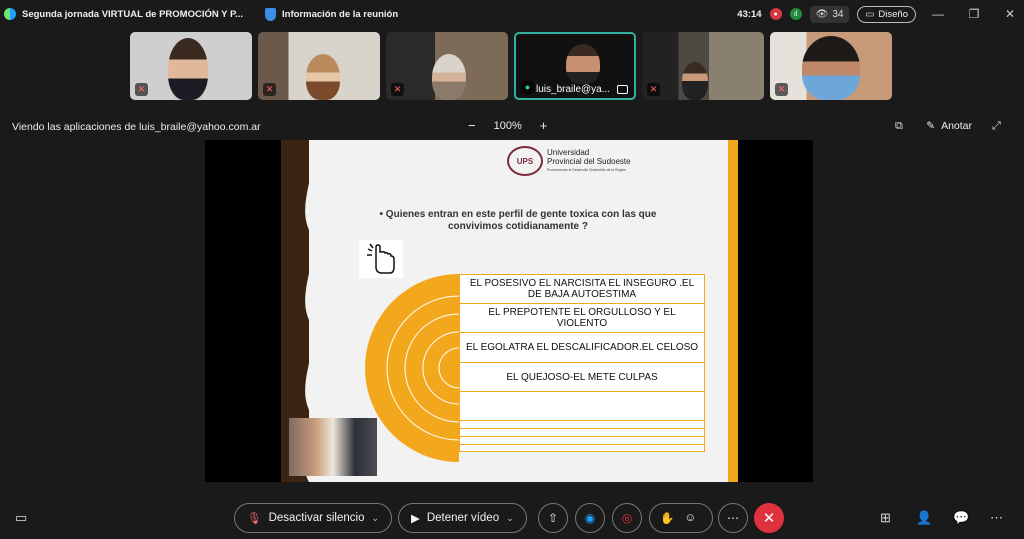 The width and height of the screenshot is (1024, 539). What do you see at coordinates (749, 14) in the screenshot?
I see `meeting-timer: 43:14` at bounding box center [749, 14].